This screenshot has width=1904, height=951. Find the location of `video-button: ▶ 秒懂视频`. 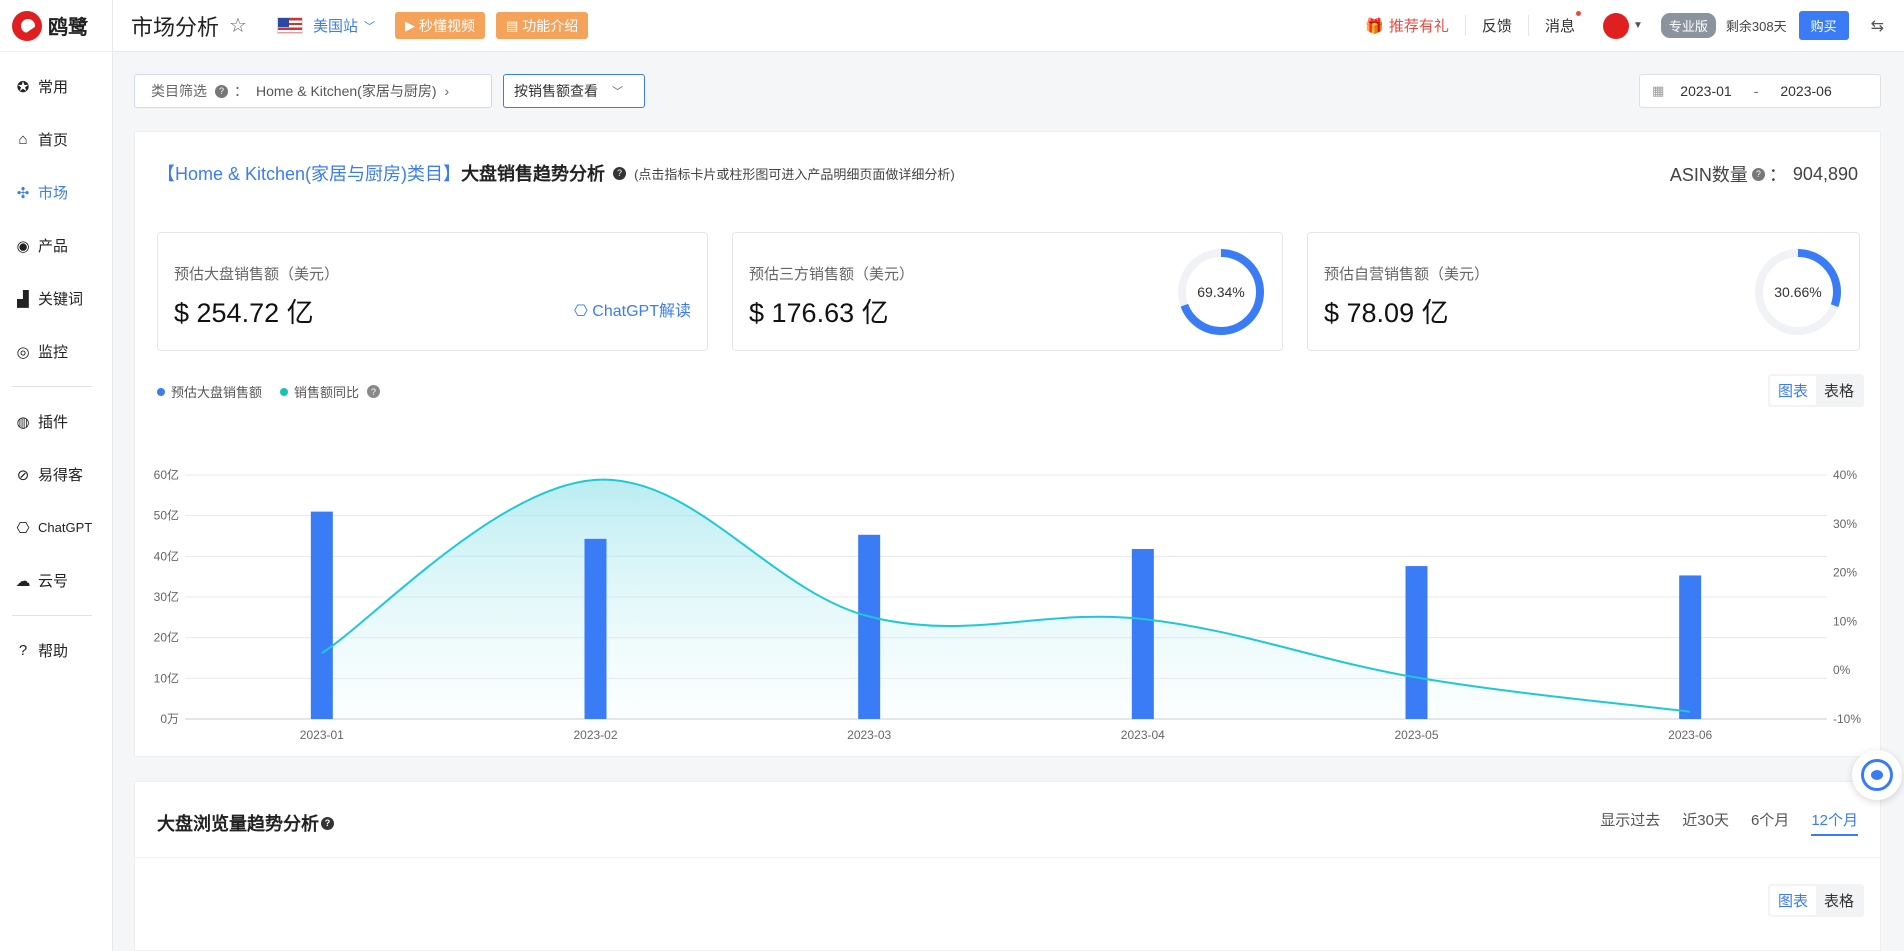

video-button: ▶ 秒懂视频 is located at coordinates (439, 25).